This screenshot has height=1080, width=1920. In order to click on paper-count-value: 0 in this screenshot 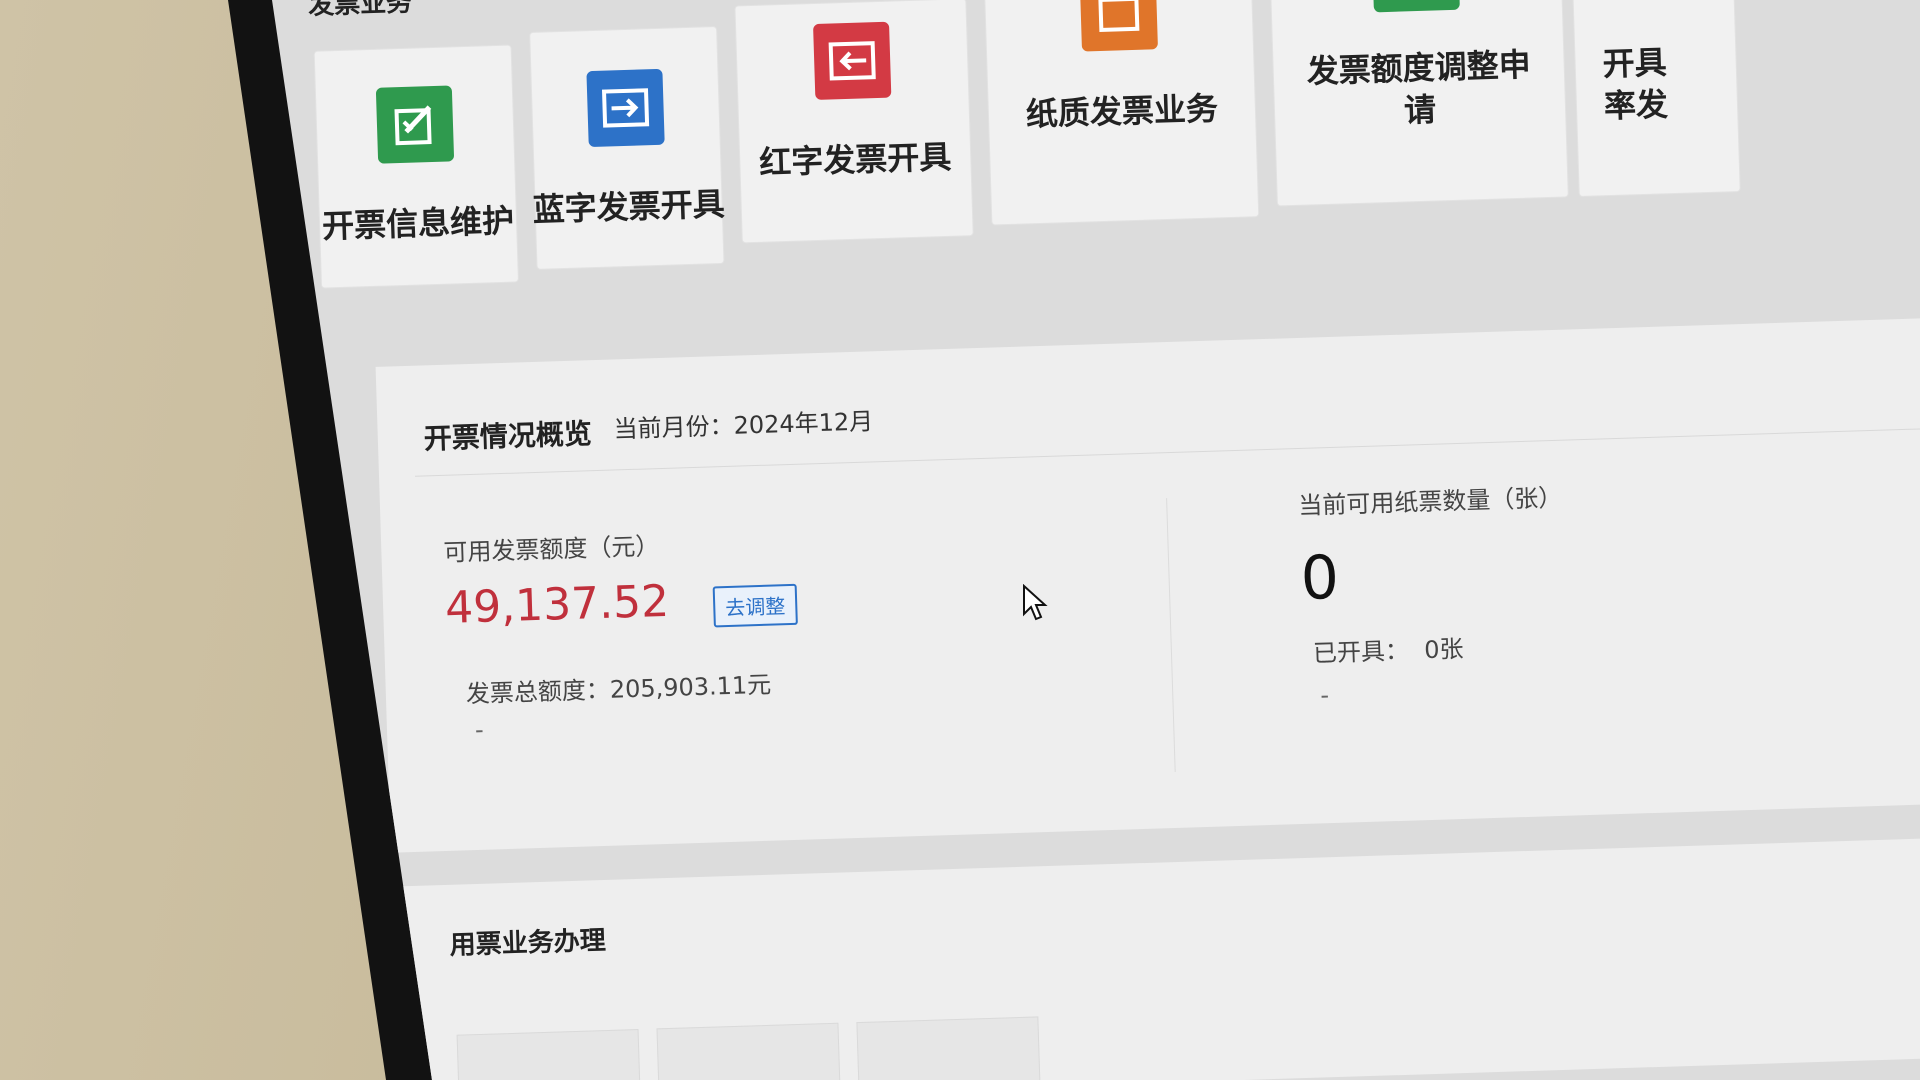, I will do `click(1319, 578)`.